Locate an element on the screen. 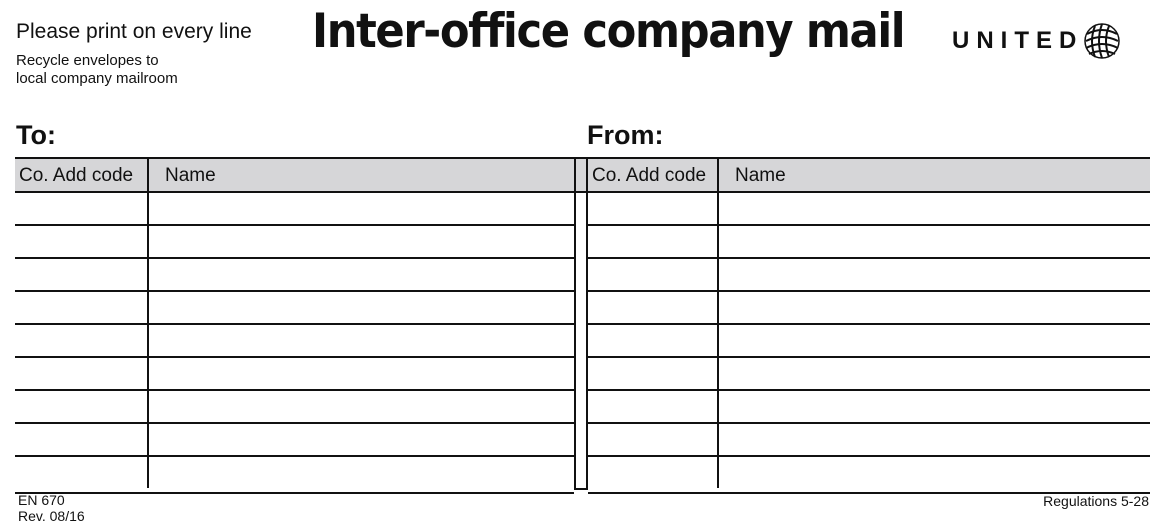  from-col-name-header: Name is located at coordinates (760, 175).